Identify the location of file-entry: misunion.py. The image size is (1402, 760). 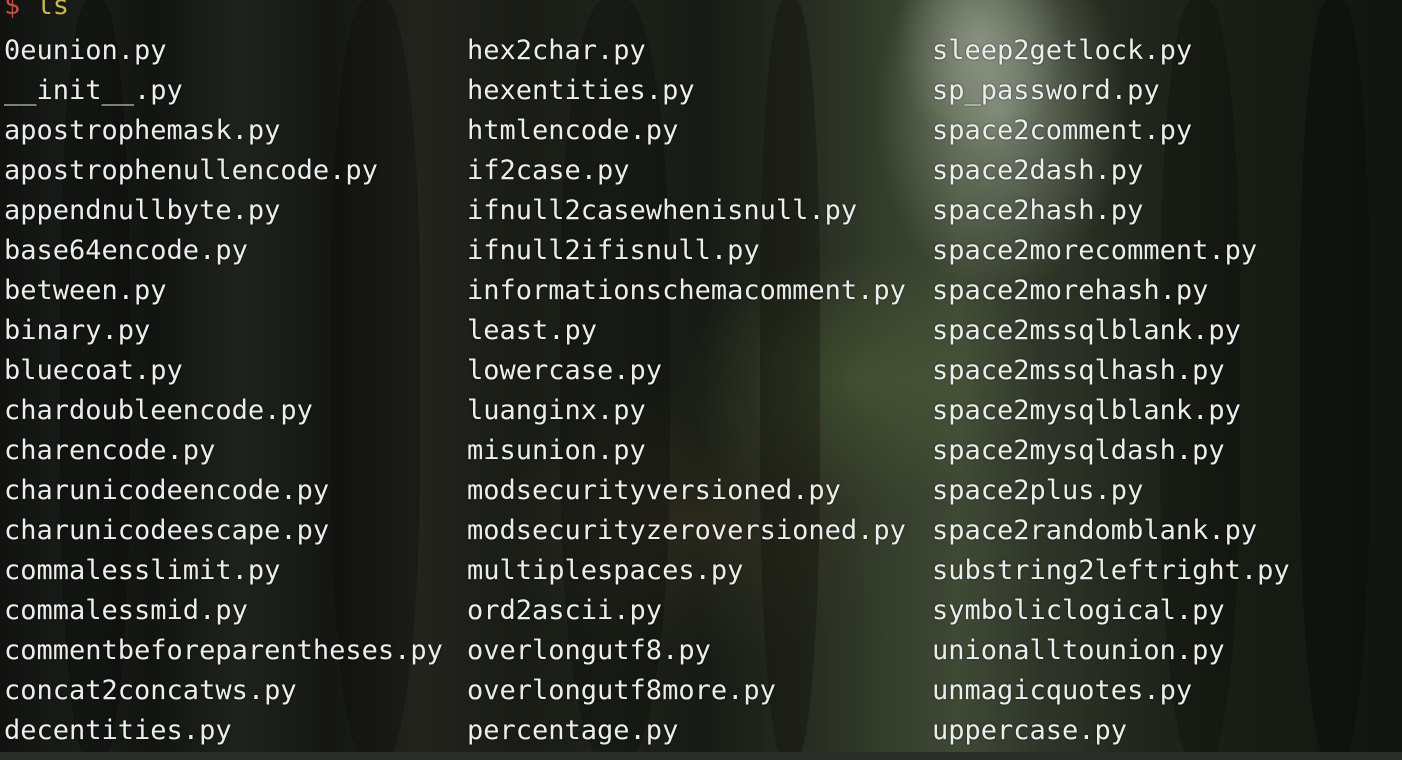
(556, 450).